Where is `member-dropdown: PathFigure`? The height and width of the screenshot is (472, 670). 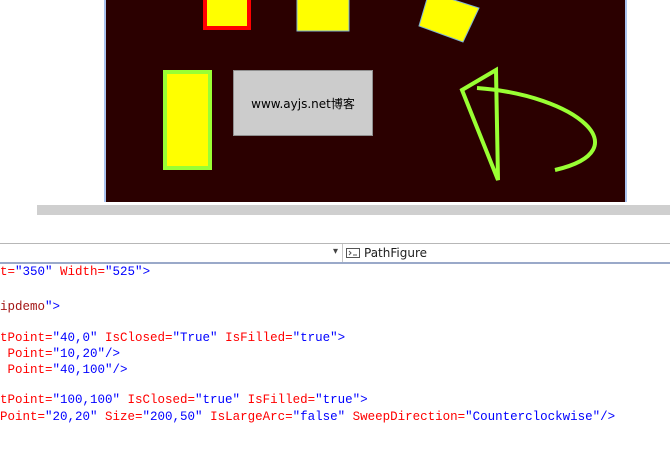
member-dropdown: PathFigure is located at coordinates (386, 253).